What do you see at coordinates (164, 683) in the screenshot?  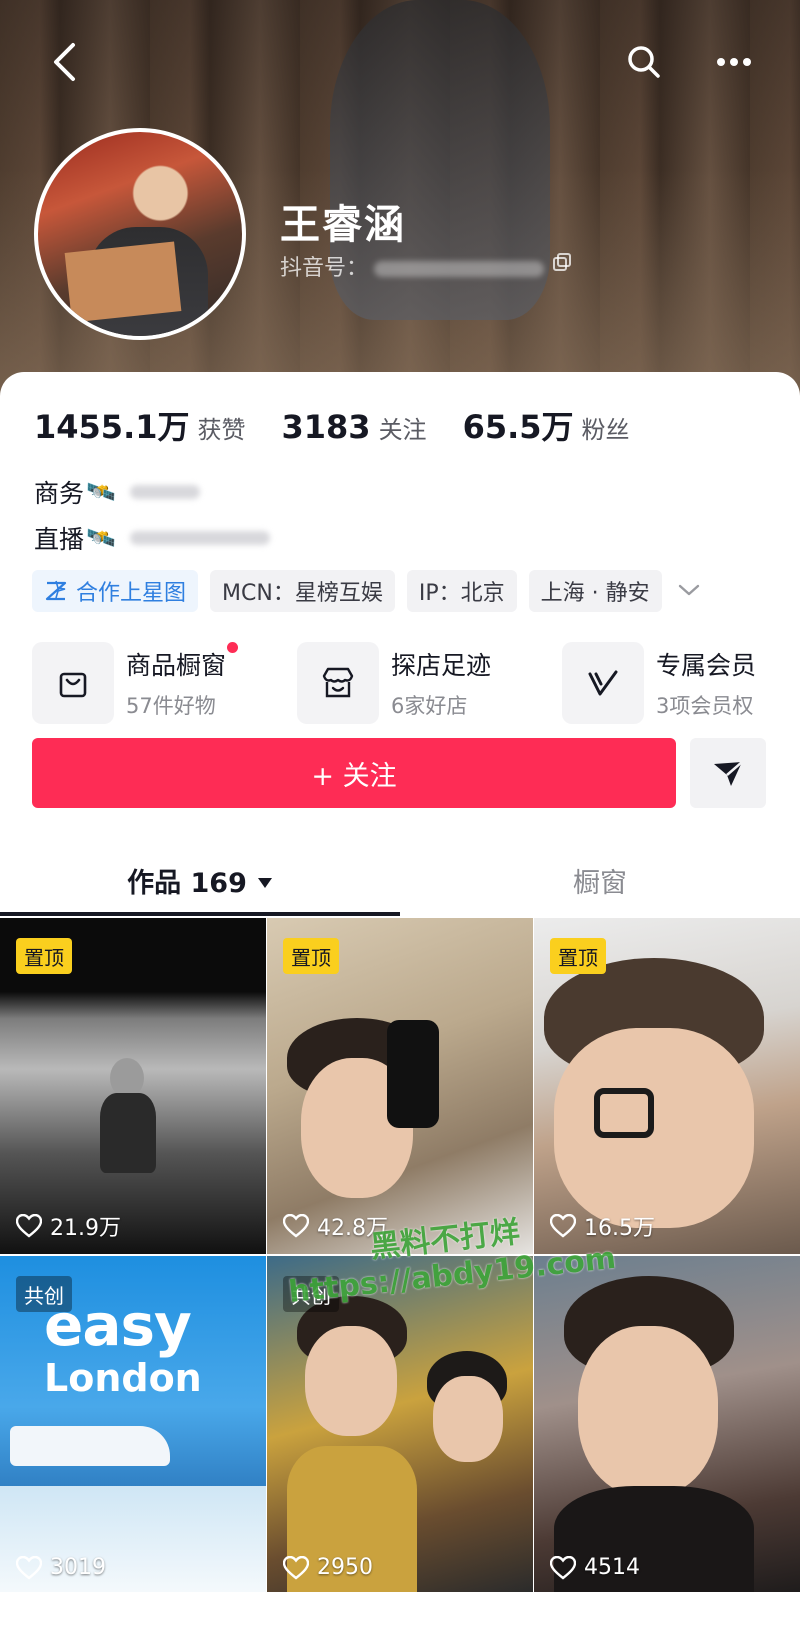 I see `service-showcase: 商品橱窗 57件好物` at bounding box center [164, 683].